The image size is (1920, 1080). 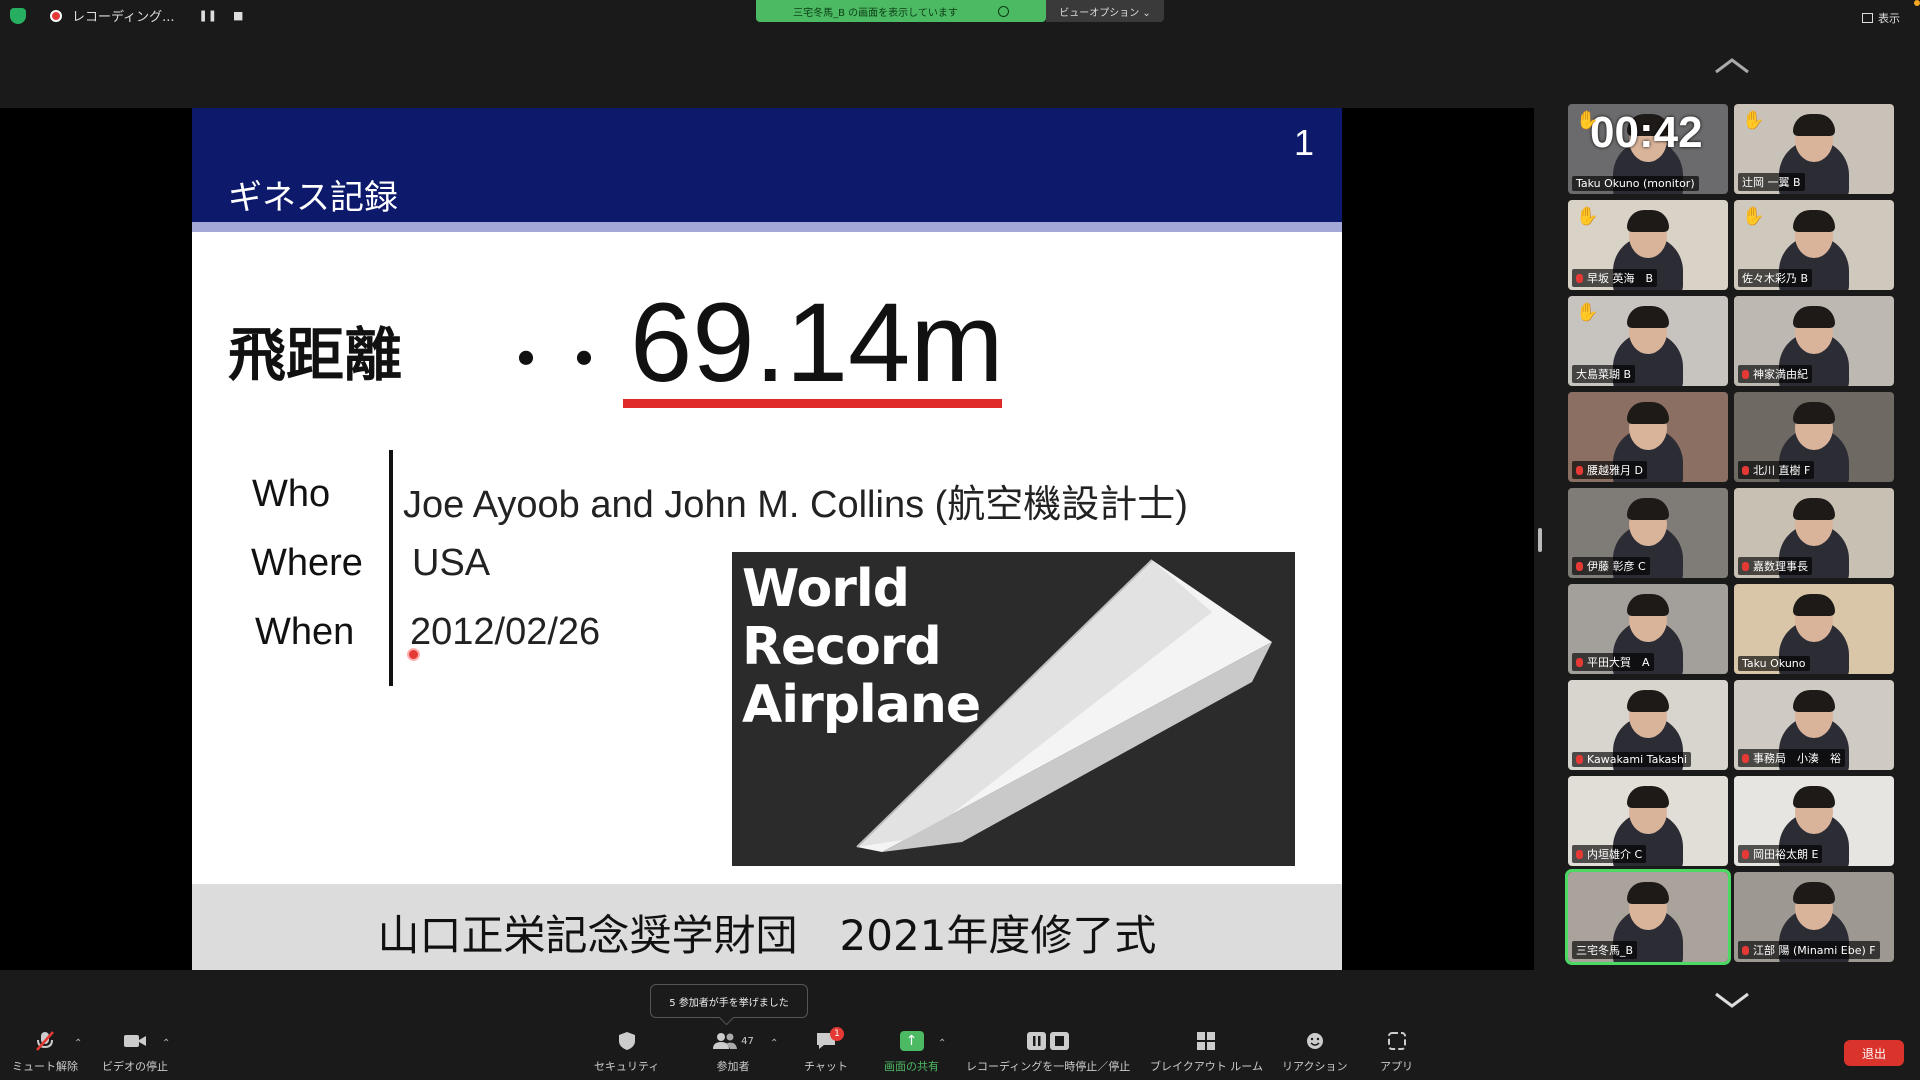 I want to click on security-button: セキュリティ, so click(x=626, y=1052).